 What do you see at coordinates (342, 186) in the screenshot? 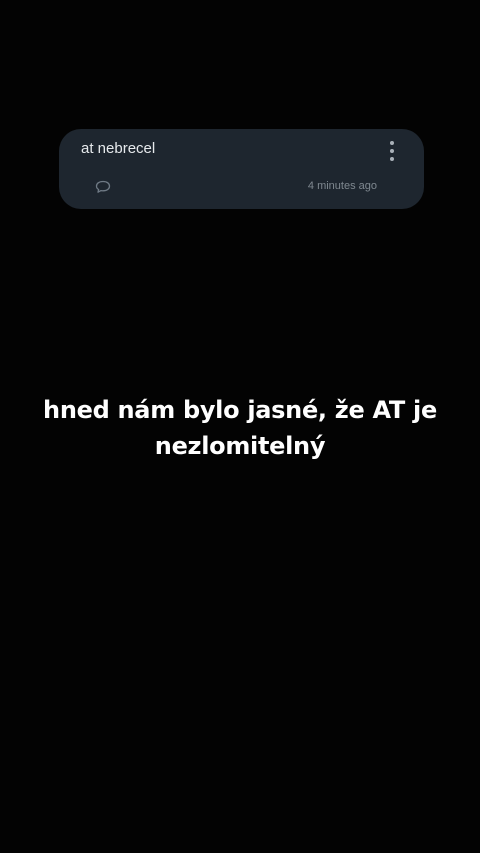
I see `comment-timestamp: 4 minutes ago` at bounding box center [342, 186].